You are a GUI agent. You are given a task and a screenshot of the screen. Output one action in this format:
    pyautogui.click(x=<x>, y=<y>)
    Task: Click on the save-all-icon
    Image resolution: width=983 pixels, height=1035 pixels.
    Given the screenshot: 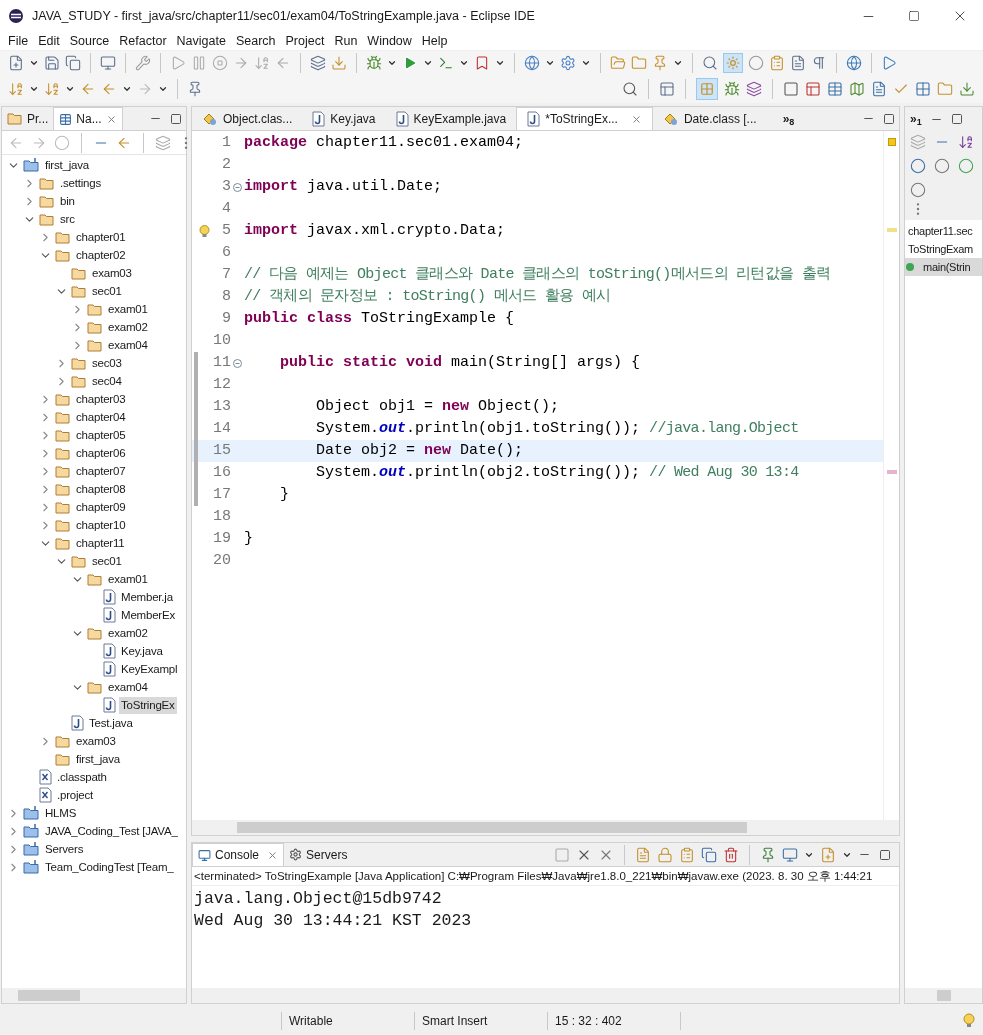 What is the action you would take?
    pyautogui.click(x=73, y=63)
    